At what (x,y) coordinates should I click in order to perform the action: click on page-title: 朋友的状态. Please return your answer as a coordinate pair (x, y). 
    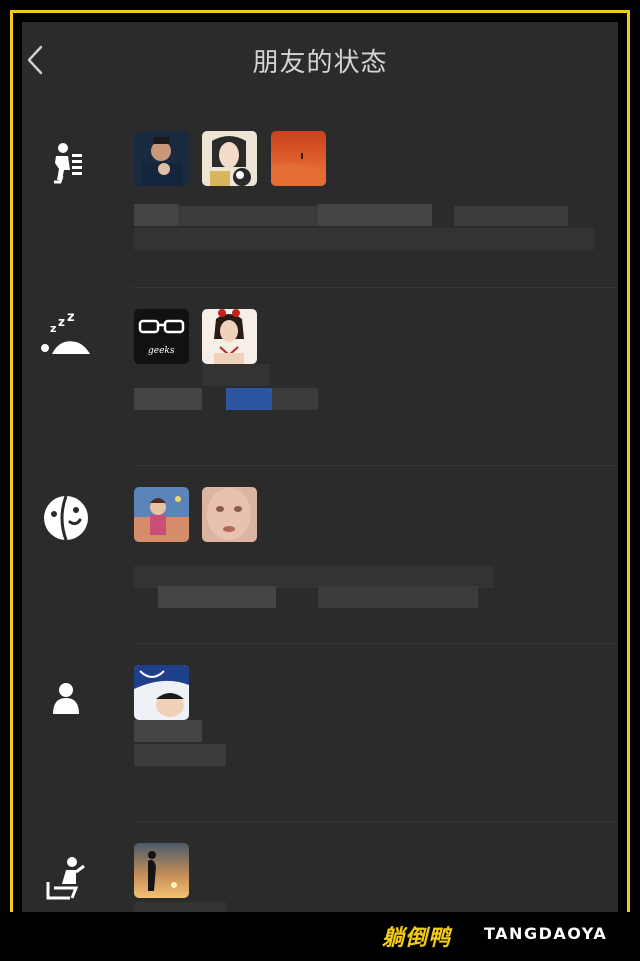
    Looking at the image, I should click on (320, 63).